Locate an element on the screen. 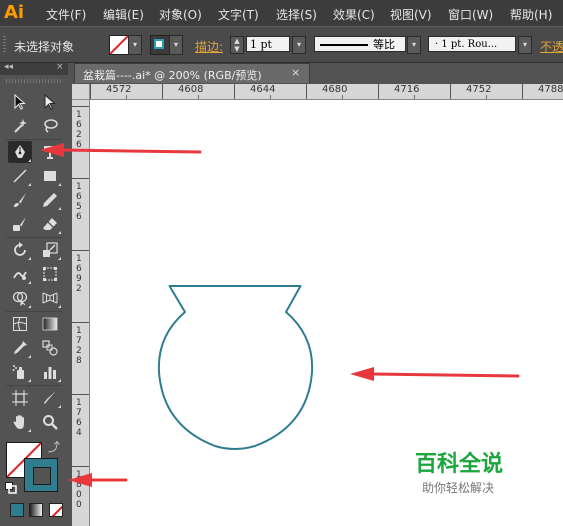 This screenshot has width=563, height=526. type-tool is located at coordinates (50, 152).